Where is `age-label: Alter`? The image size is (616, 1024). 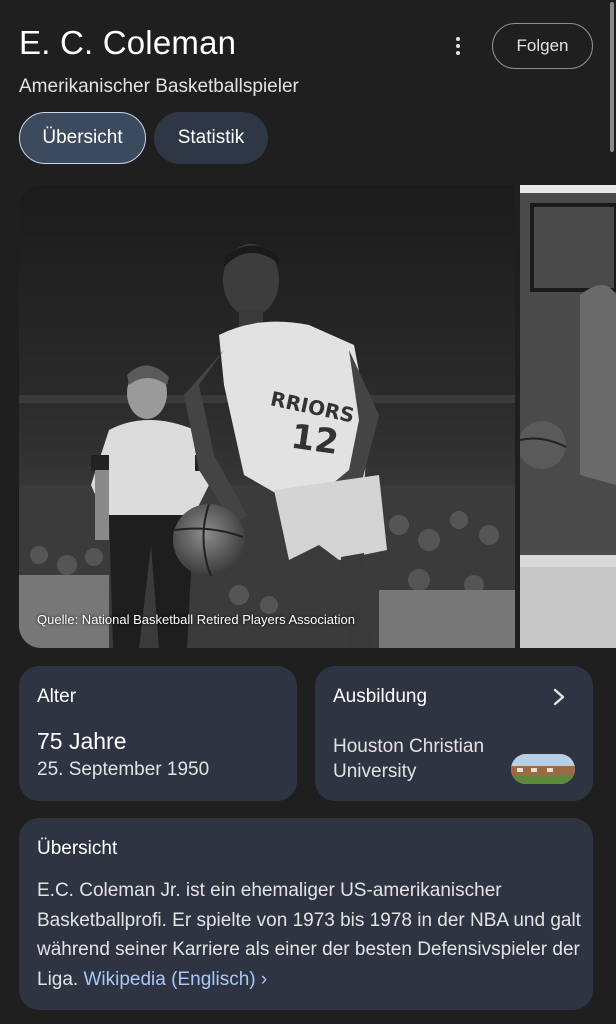
age-label: Alter is located at coordinates (57, 696).